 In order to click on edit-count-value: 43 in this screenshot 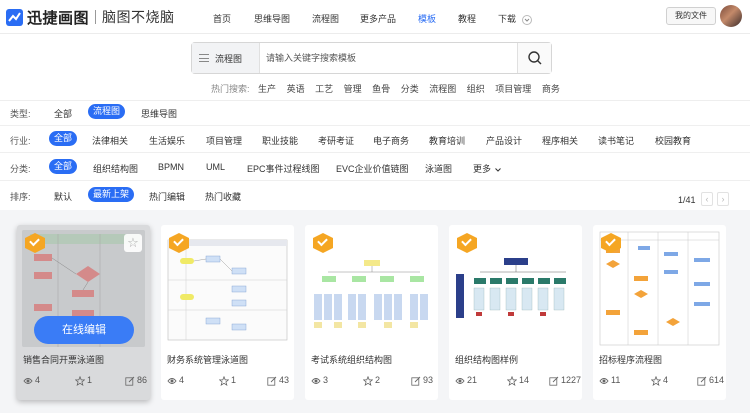, I will do `click(284, 380)`.